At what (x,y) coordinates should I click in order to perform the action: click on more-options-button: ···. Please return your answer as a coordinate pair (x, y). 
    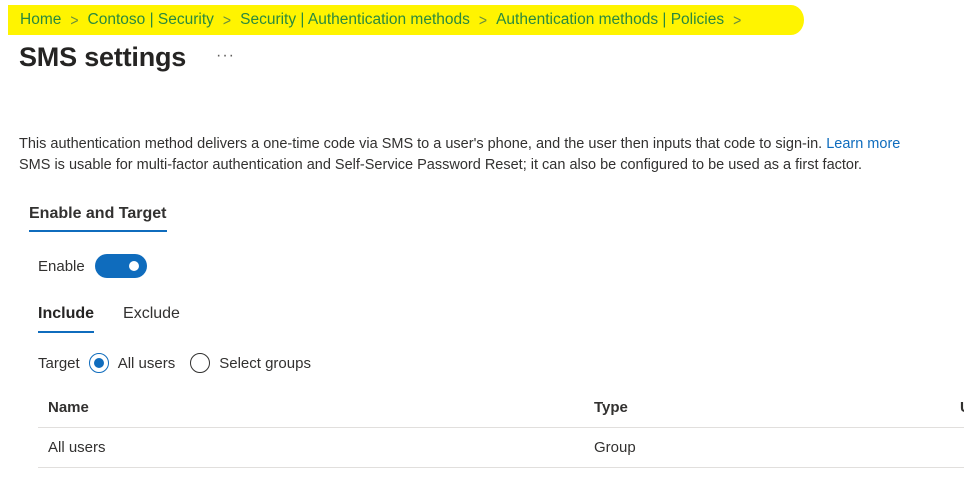
    Looking at the image, I should click on (225, 56).